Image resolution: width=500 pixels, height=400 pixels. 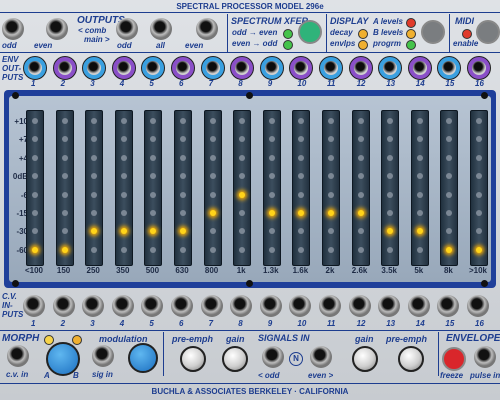 I want to click on xfer-button, so click(x=310, y=32).